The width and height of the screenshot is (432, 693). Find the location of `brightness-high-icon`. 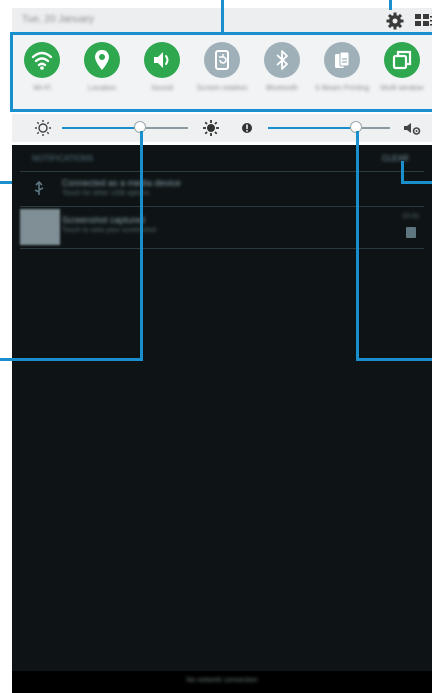

brightness-high-icon is located at coordinates (211, 130).